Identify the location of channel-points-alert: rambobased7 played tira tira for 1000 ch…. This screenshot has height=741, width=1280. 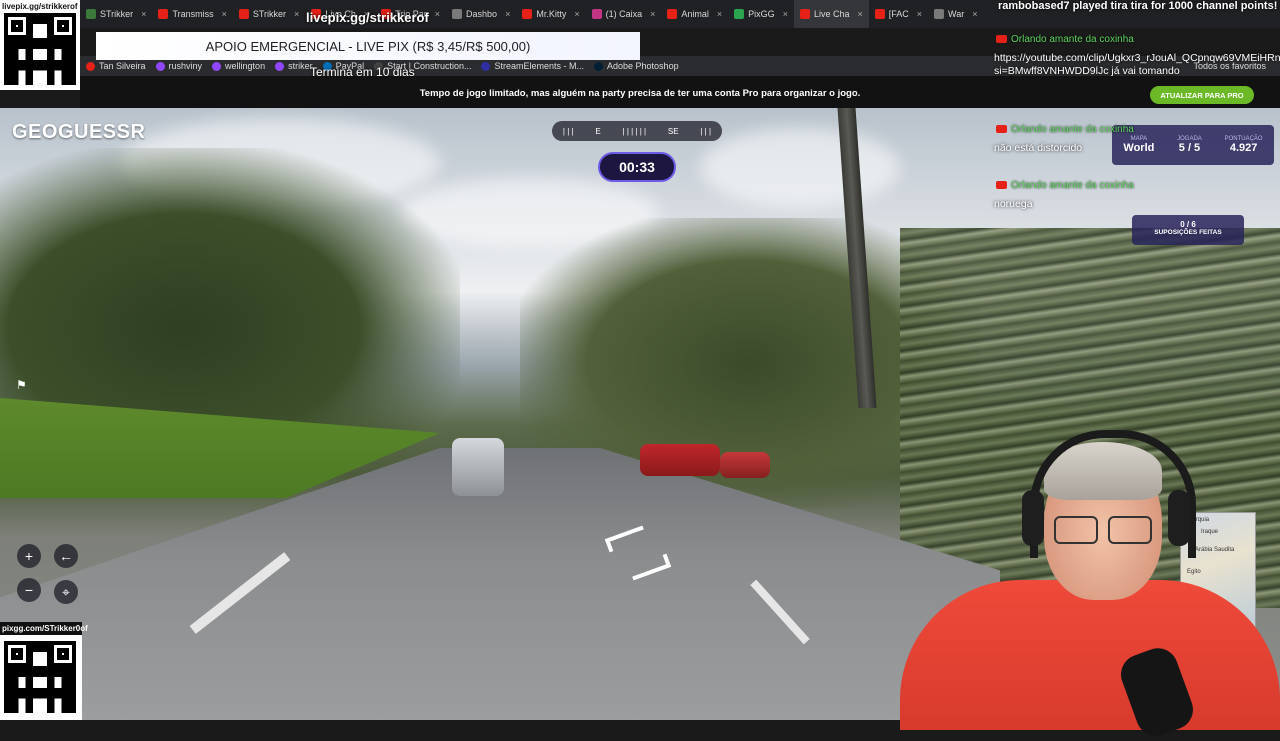
(1138, 6).